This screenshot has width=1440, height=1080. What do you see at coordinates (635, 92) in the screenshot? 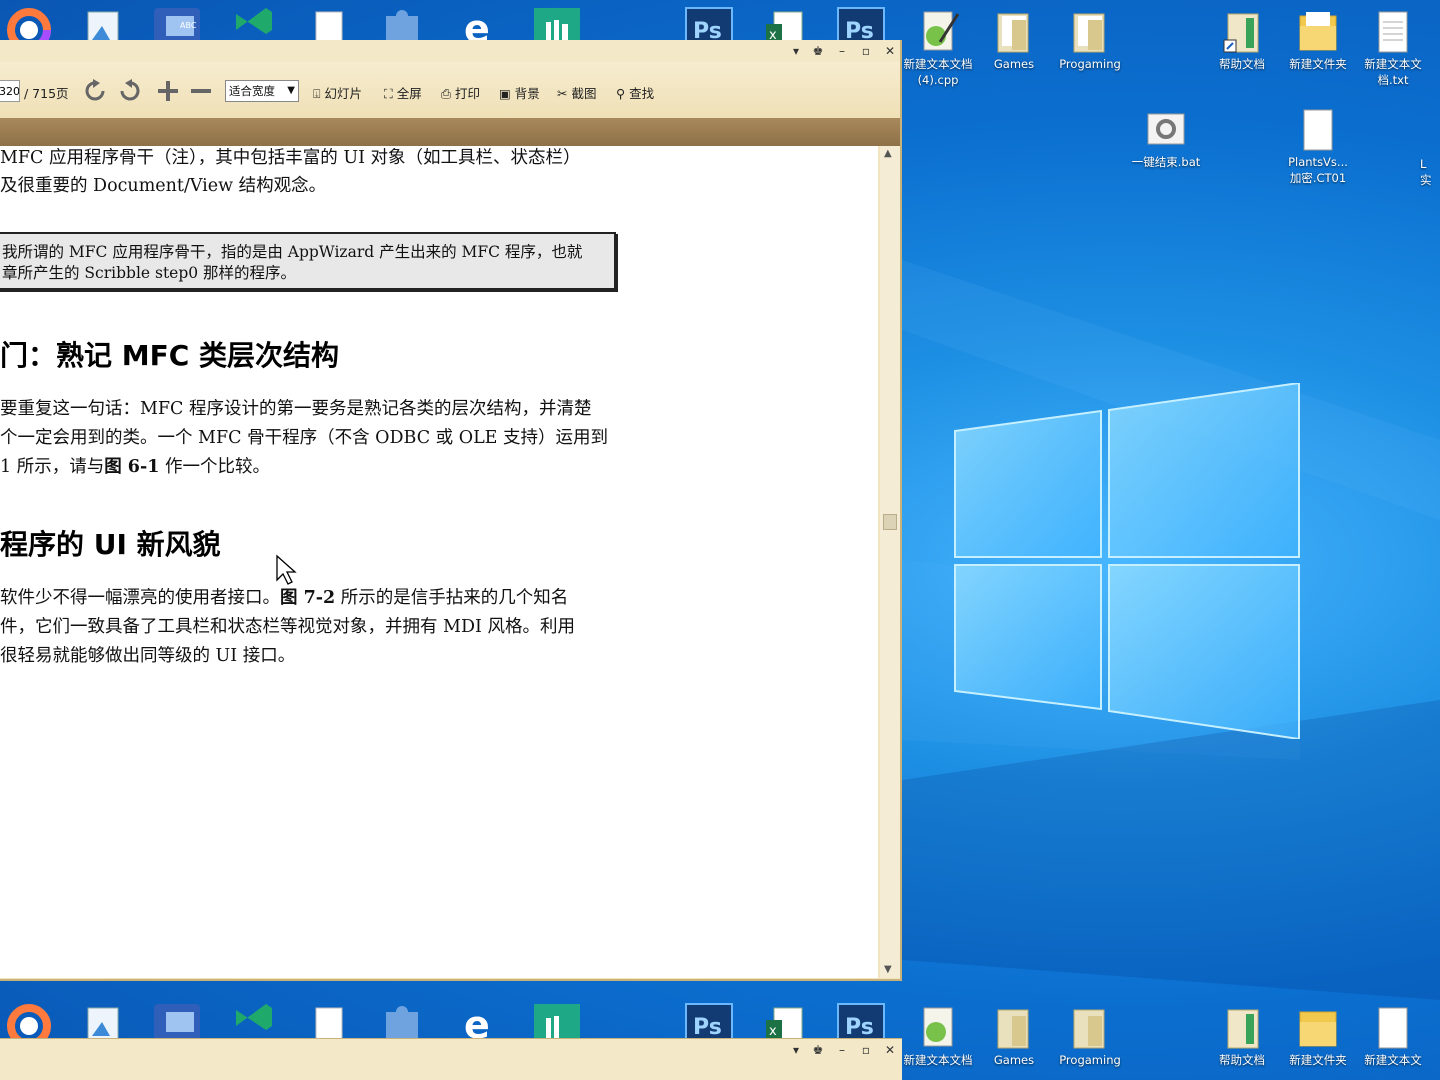
I see `find-button: ⚲ 查找` at bounding box center [635, 92].